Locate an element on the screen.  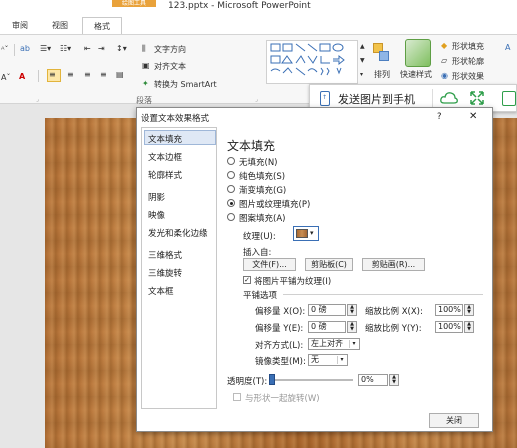
tile-texture-checkbox: ✓ is located at coordinates (247, 280).